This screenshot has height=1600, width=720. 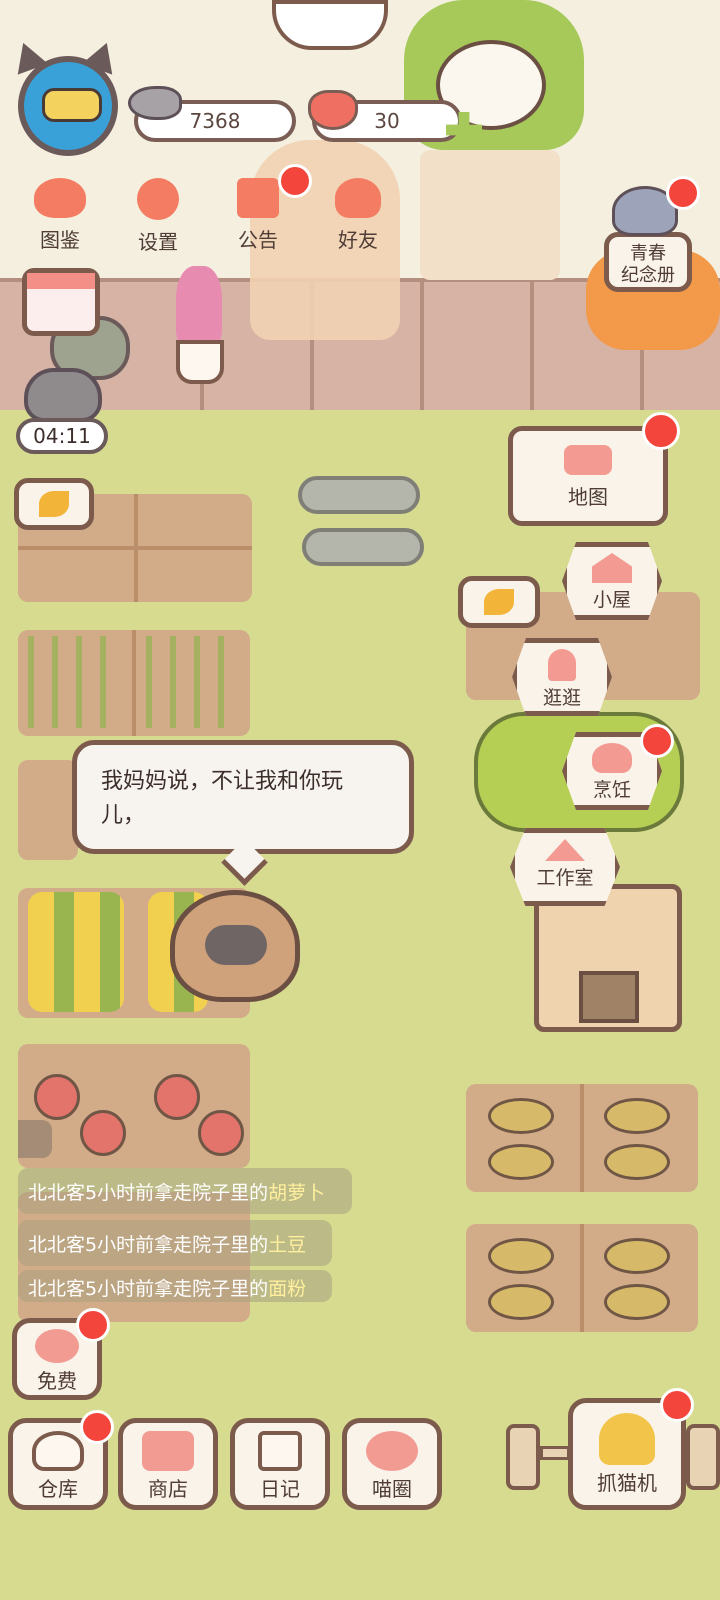 What do you see at coordinates (93, 1325) in the screenshot?
I see `free-badge` at bounding box center [93, 1325].